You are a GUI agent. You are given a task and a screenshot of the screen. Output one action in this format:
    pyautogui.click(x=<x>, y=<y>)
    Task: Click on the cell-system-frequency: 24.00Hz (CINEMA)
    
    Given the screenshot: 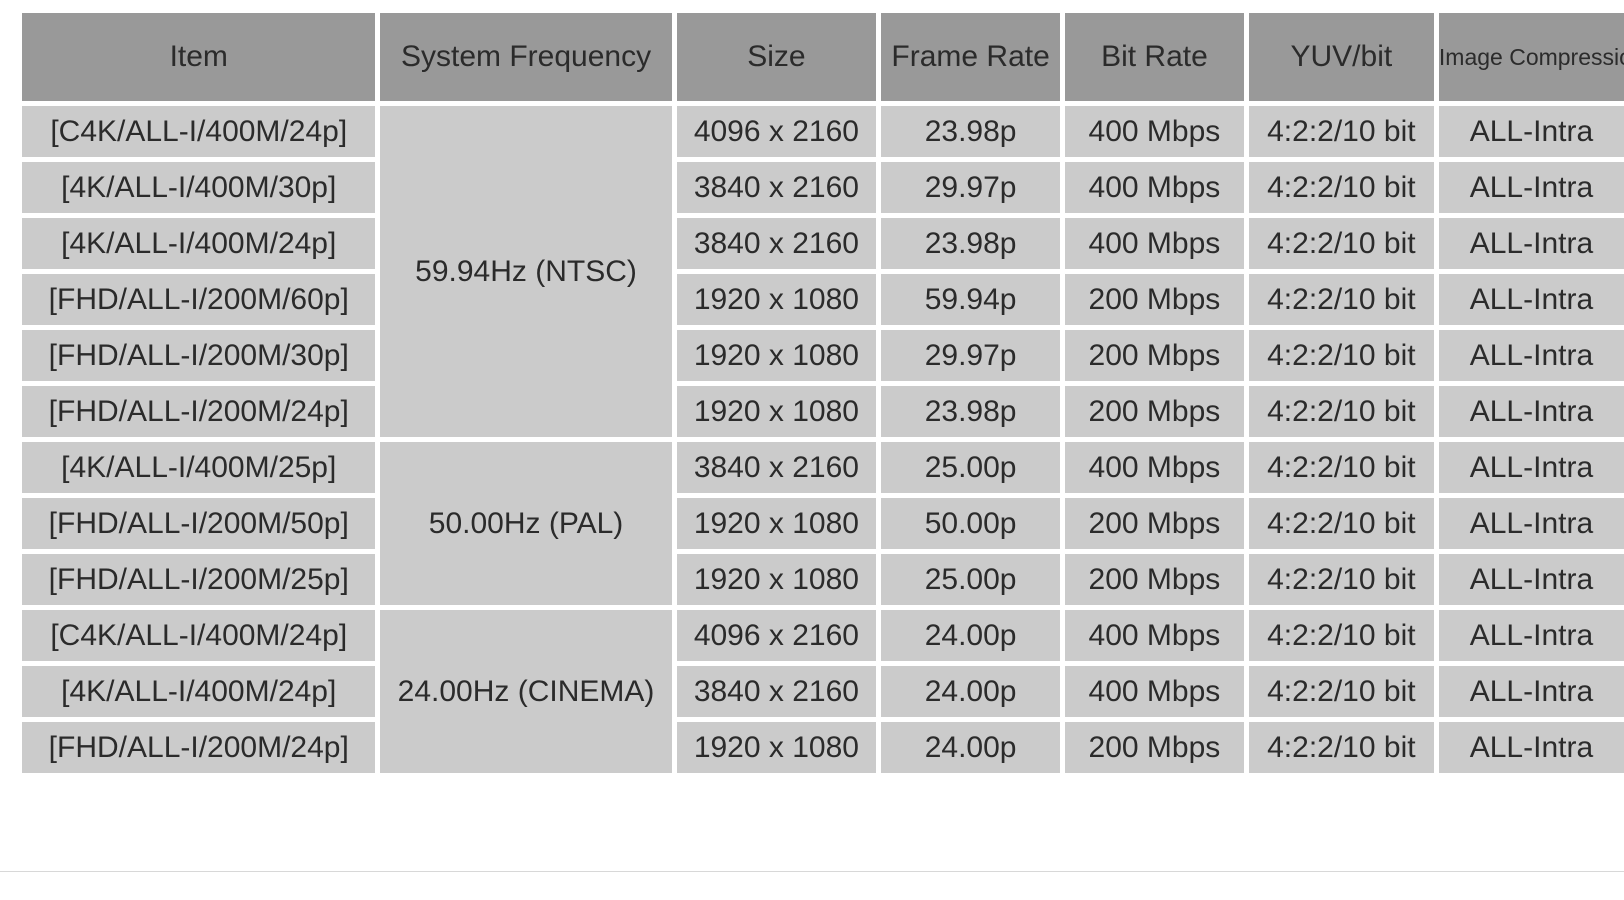 What is the action you would take?
    pyautogui.click(x=526, y=691)
    